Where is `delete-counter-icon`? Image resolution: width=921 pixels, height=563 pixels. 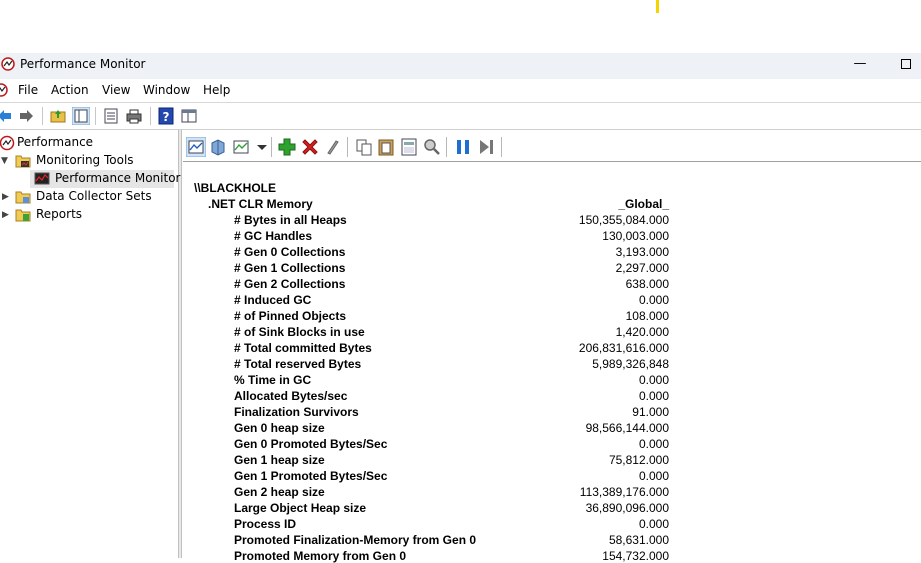 delete-counter-icon is located at coordinates (310, 147).